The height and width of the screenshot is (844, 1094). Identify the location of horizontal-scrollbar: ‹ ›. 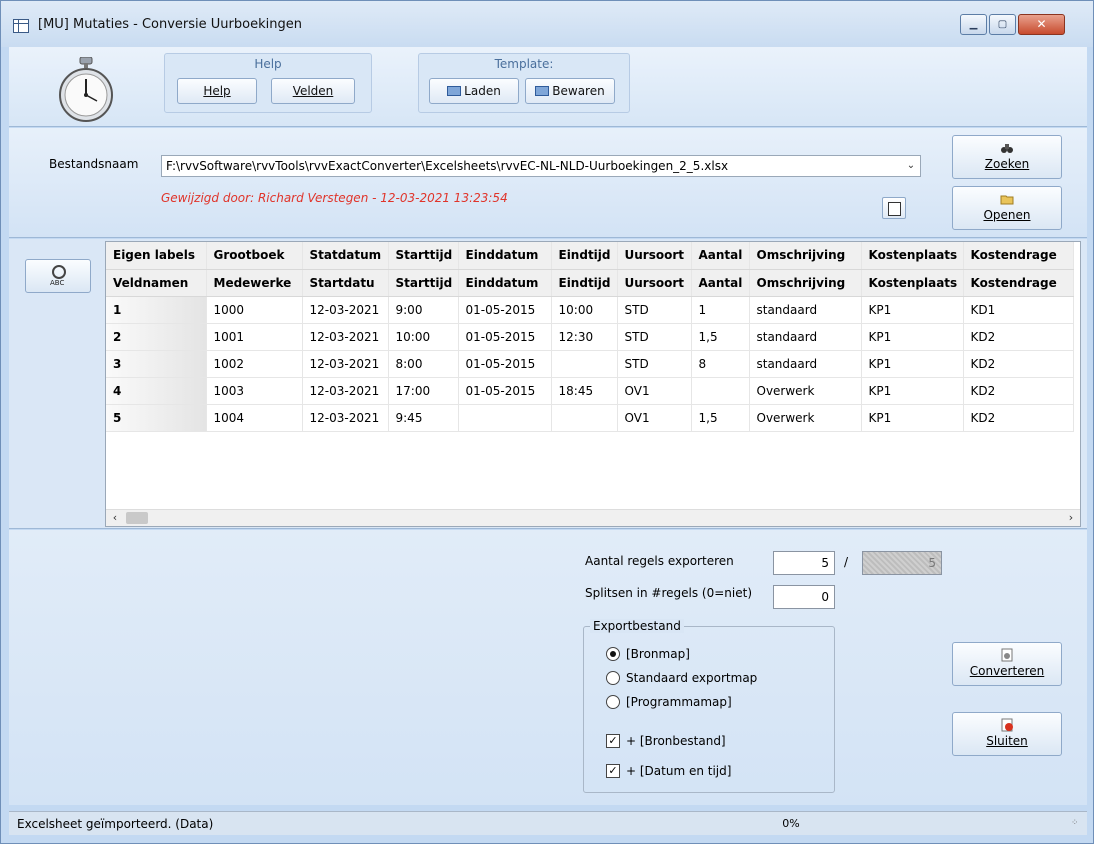
(593, 517).